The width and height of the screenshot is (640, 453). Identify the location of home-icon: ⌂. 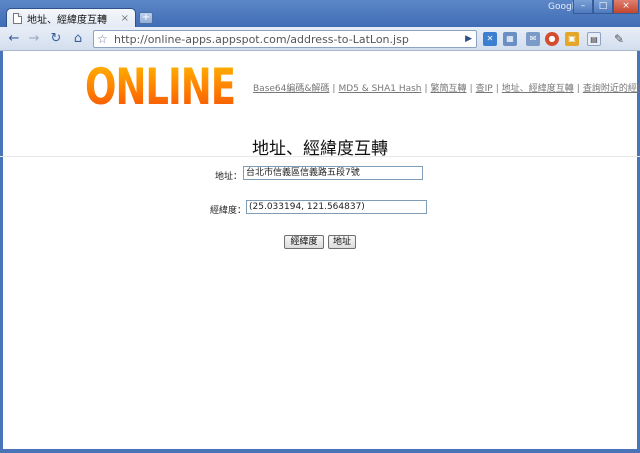
(78, 39).